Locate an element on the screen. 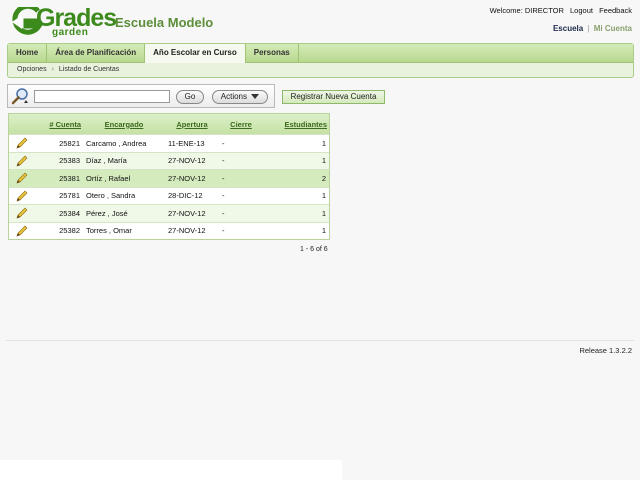 Image resolution: width=640 pixels, height=480 pixels. bottom-white-strip is located at coordinates (171, 470).